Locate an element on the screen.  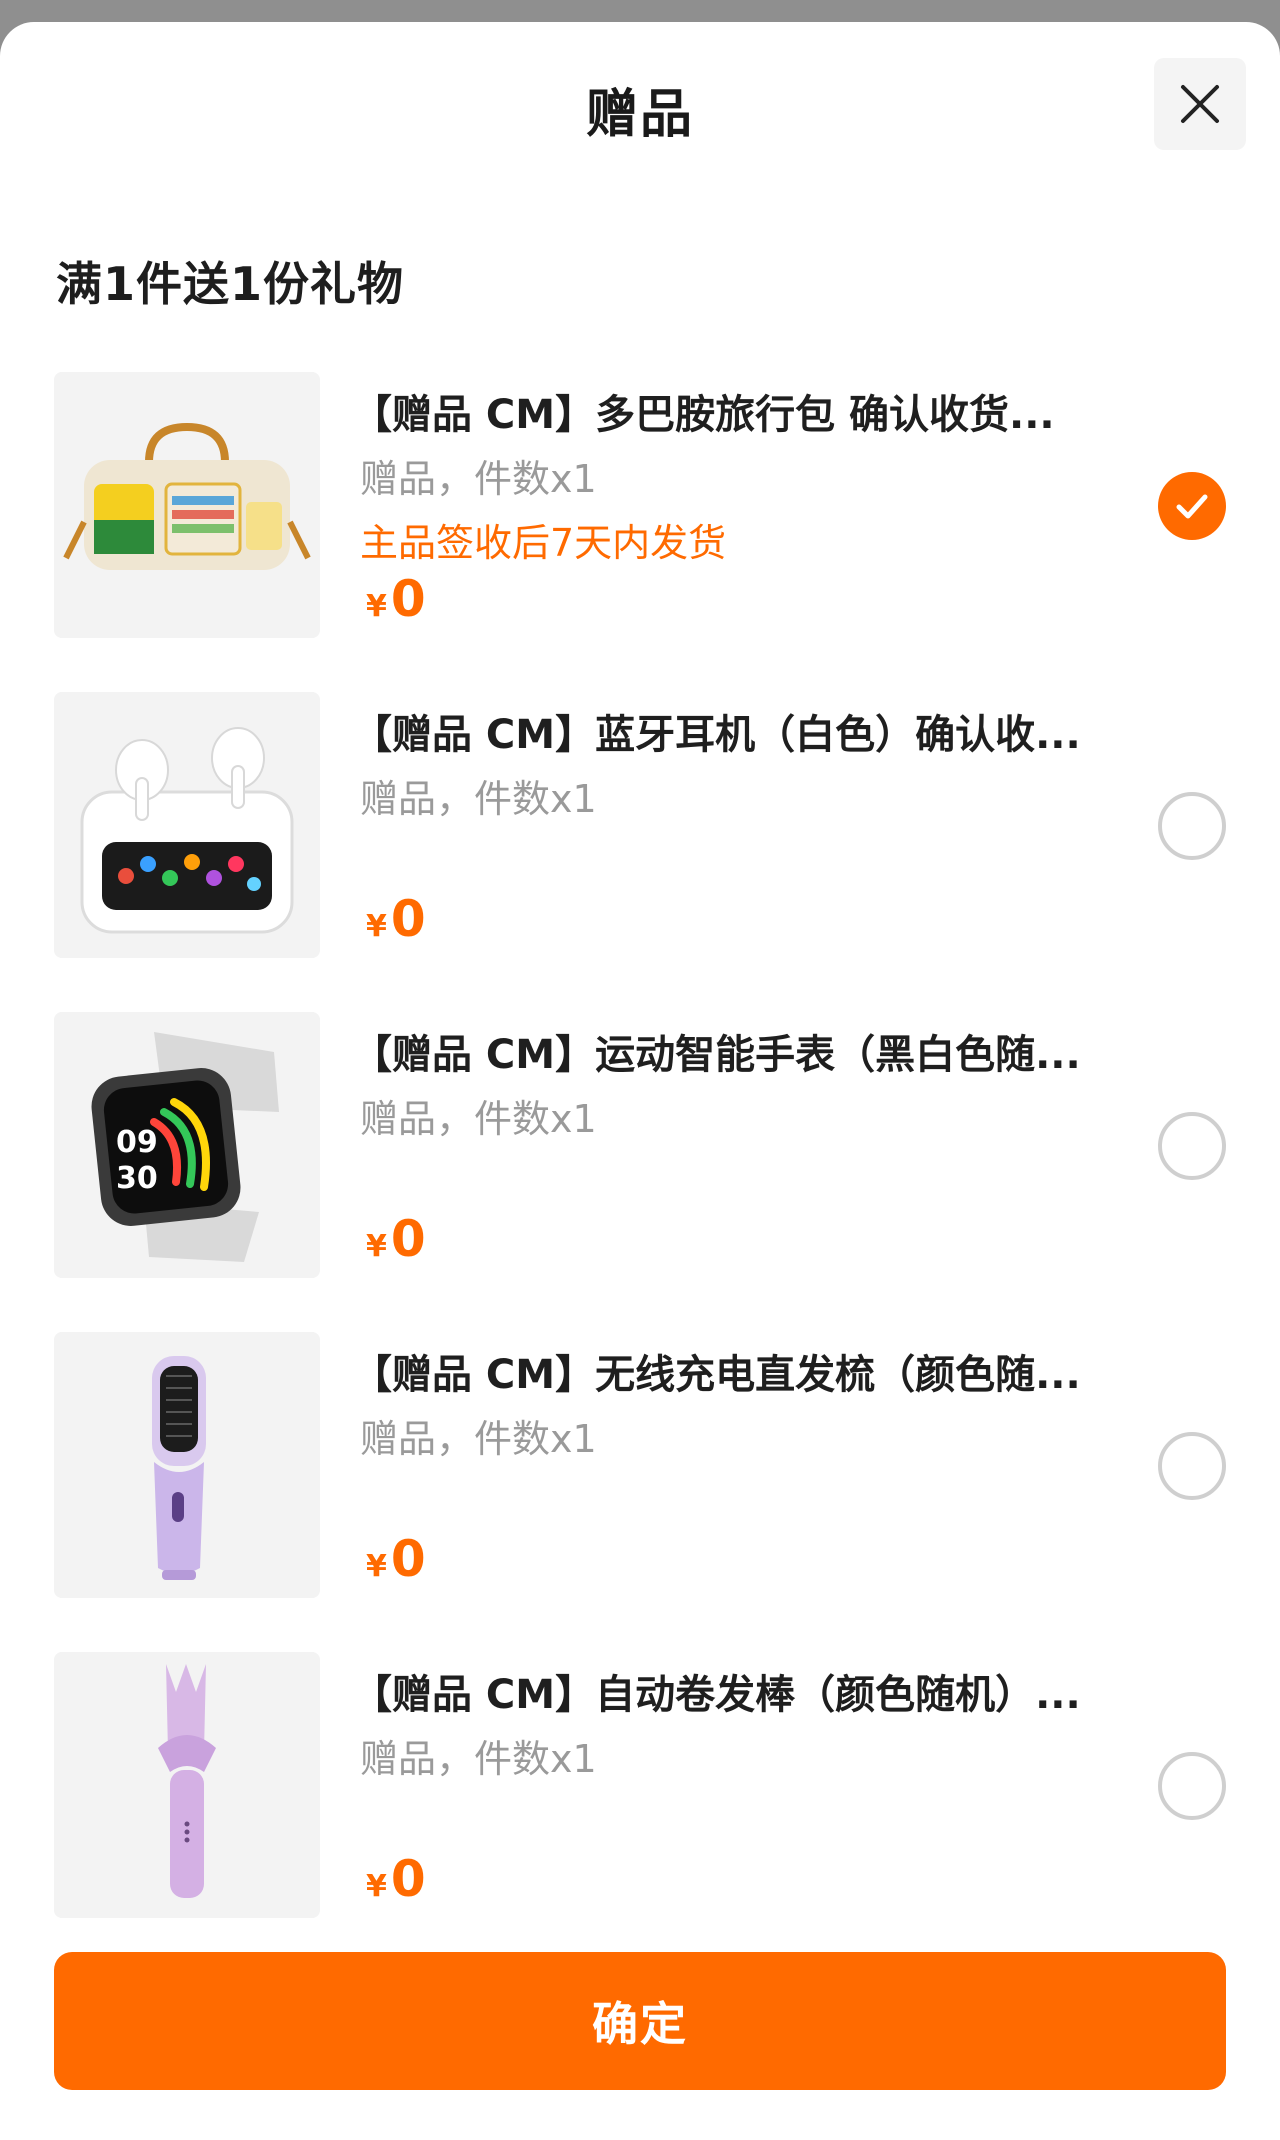
gift-item-earbuds: 【赠品 CM】蓝牙耳机（白色）确认收... 赠品，件数x1 ¥0 is located at coordinates (640, 828).